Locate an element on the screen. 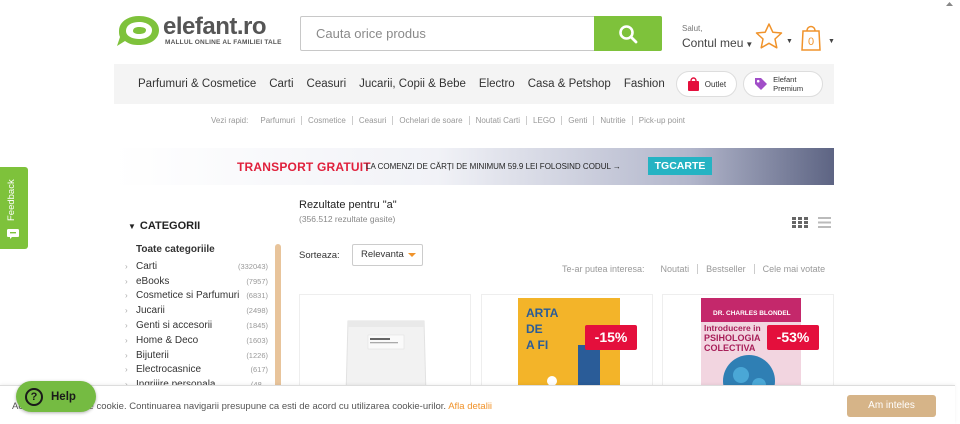  search-button is located at coordinates (628, 33).